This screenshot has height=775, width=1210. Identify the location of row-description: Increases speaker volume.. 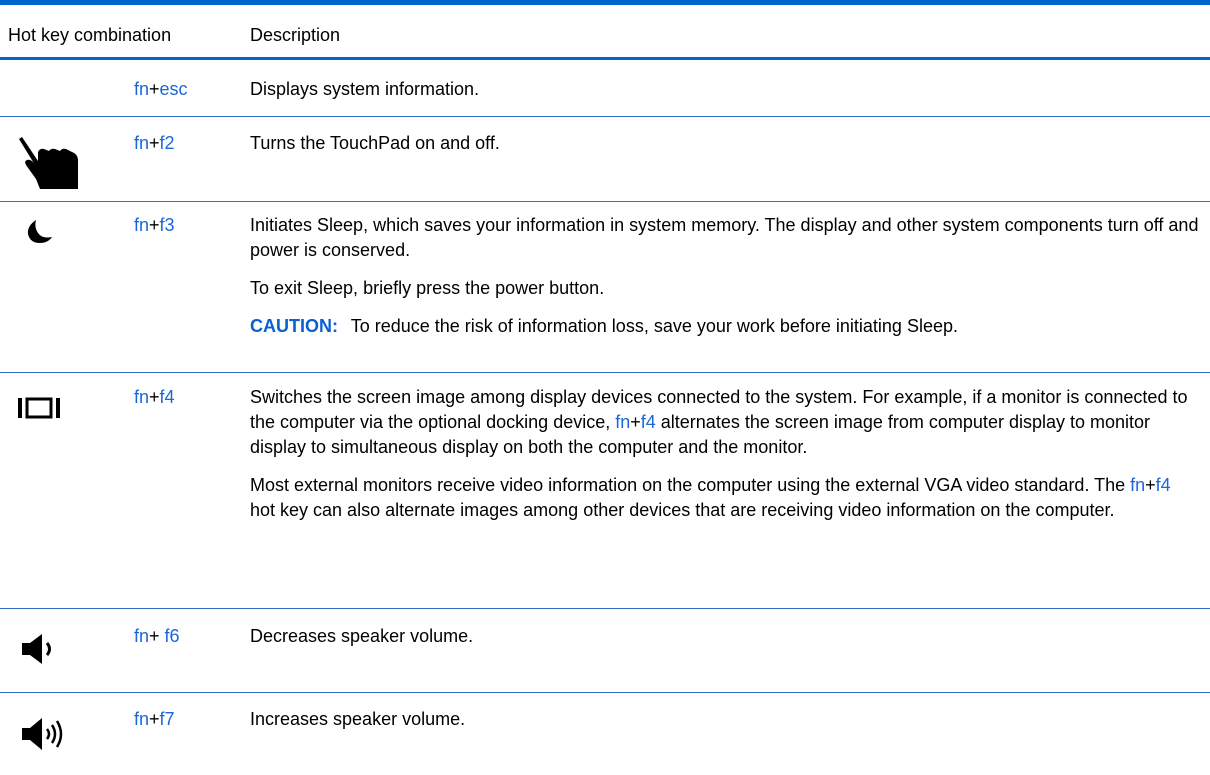
(358, 719).